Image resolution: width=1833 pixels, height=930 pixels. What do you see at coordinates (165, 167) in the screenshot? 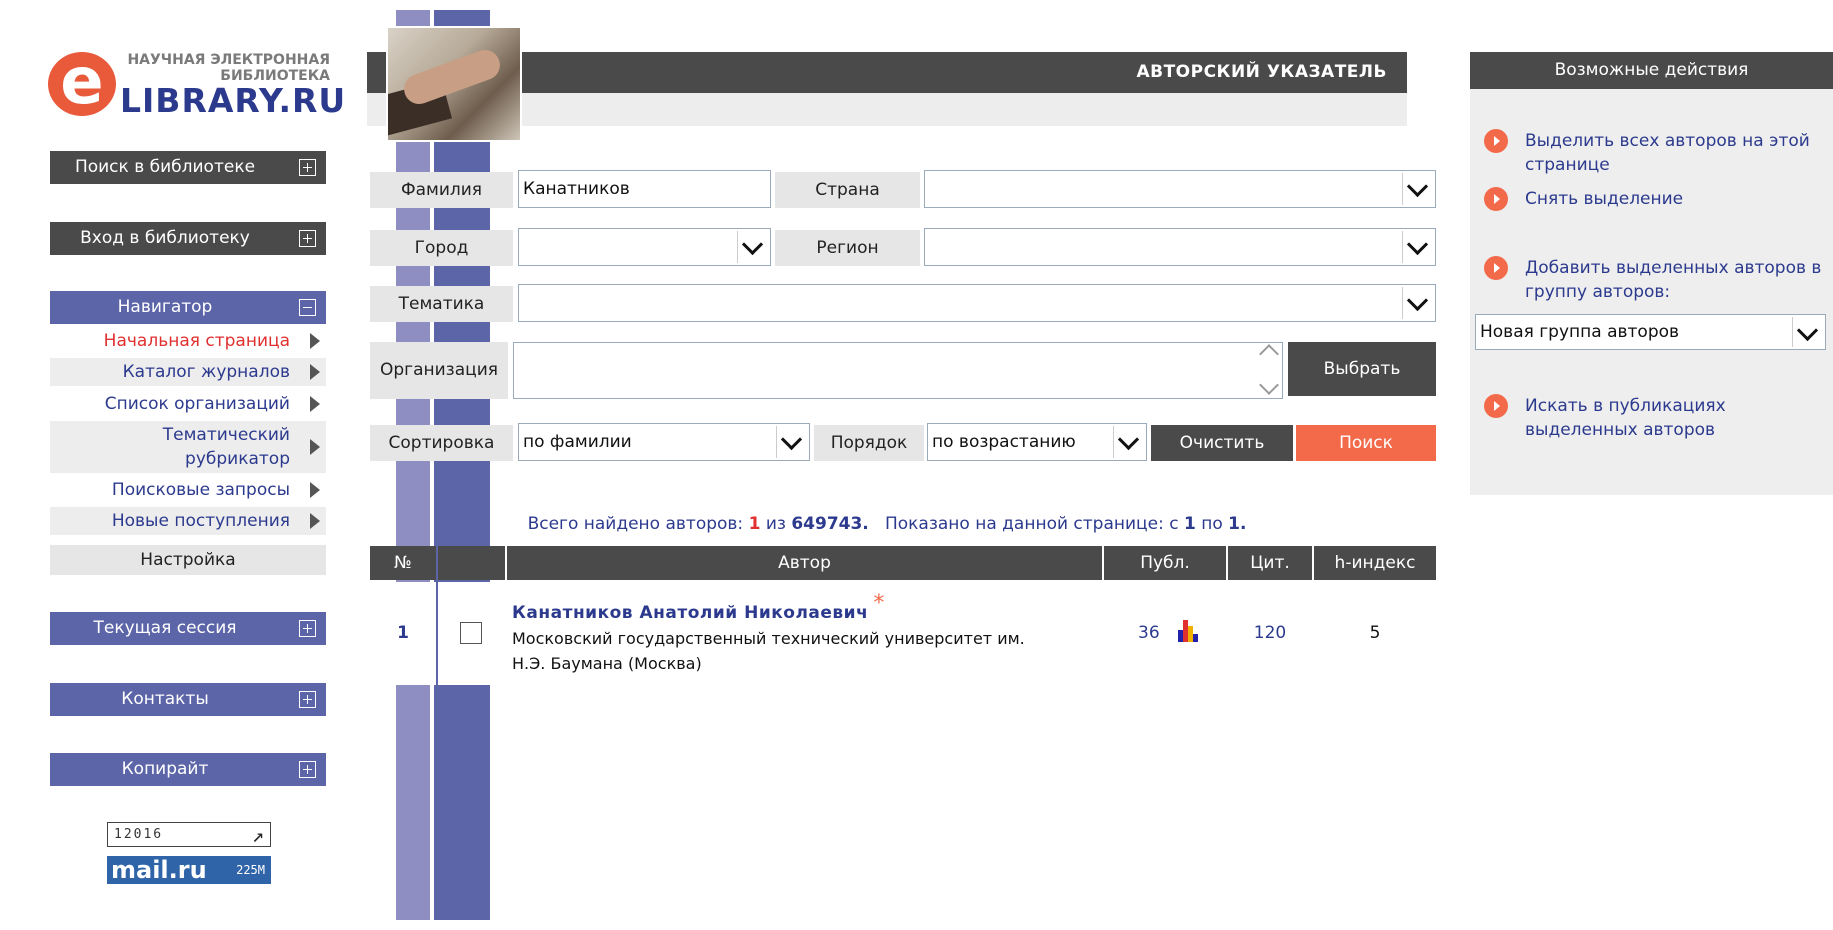
I see `sidebar-search-label: Поиск в библиотеке` at bounding box center [165, 167].